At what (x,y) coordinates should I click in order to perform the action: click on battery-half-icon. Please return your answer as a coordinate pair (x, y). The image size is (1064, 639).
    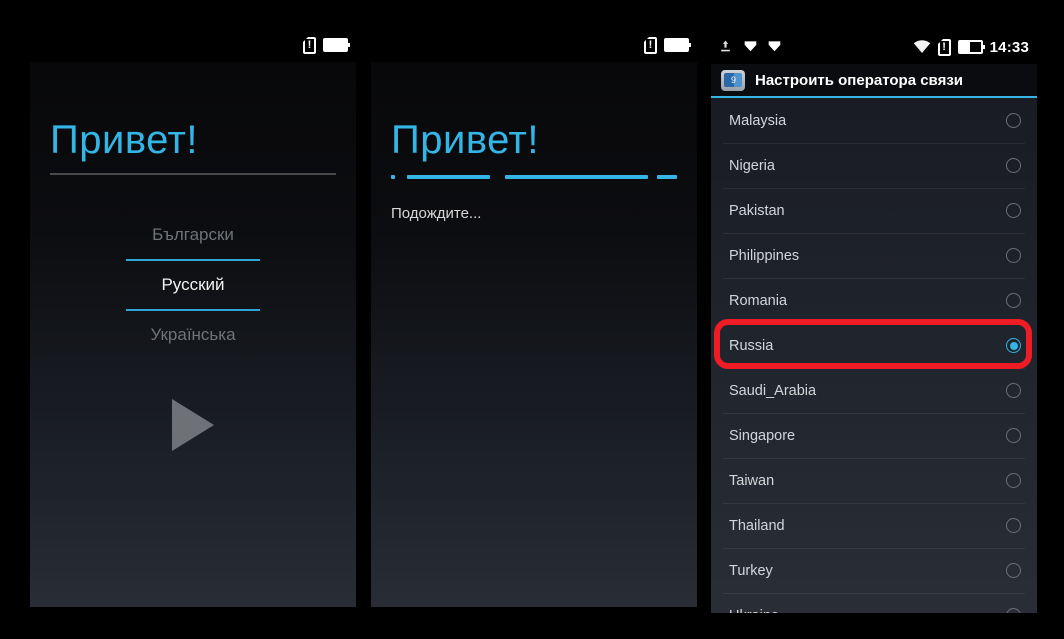
    Looking at the image, I should click on (971, 47).